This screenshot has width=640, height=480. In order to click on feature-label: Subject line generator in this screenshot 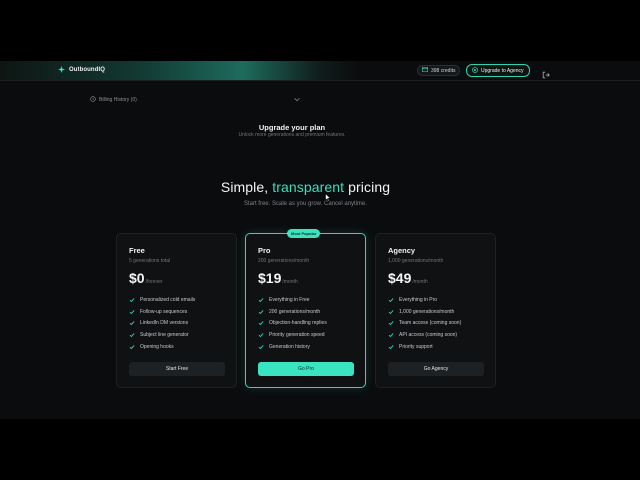, I will do `click(164, 335)`.